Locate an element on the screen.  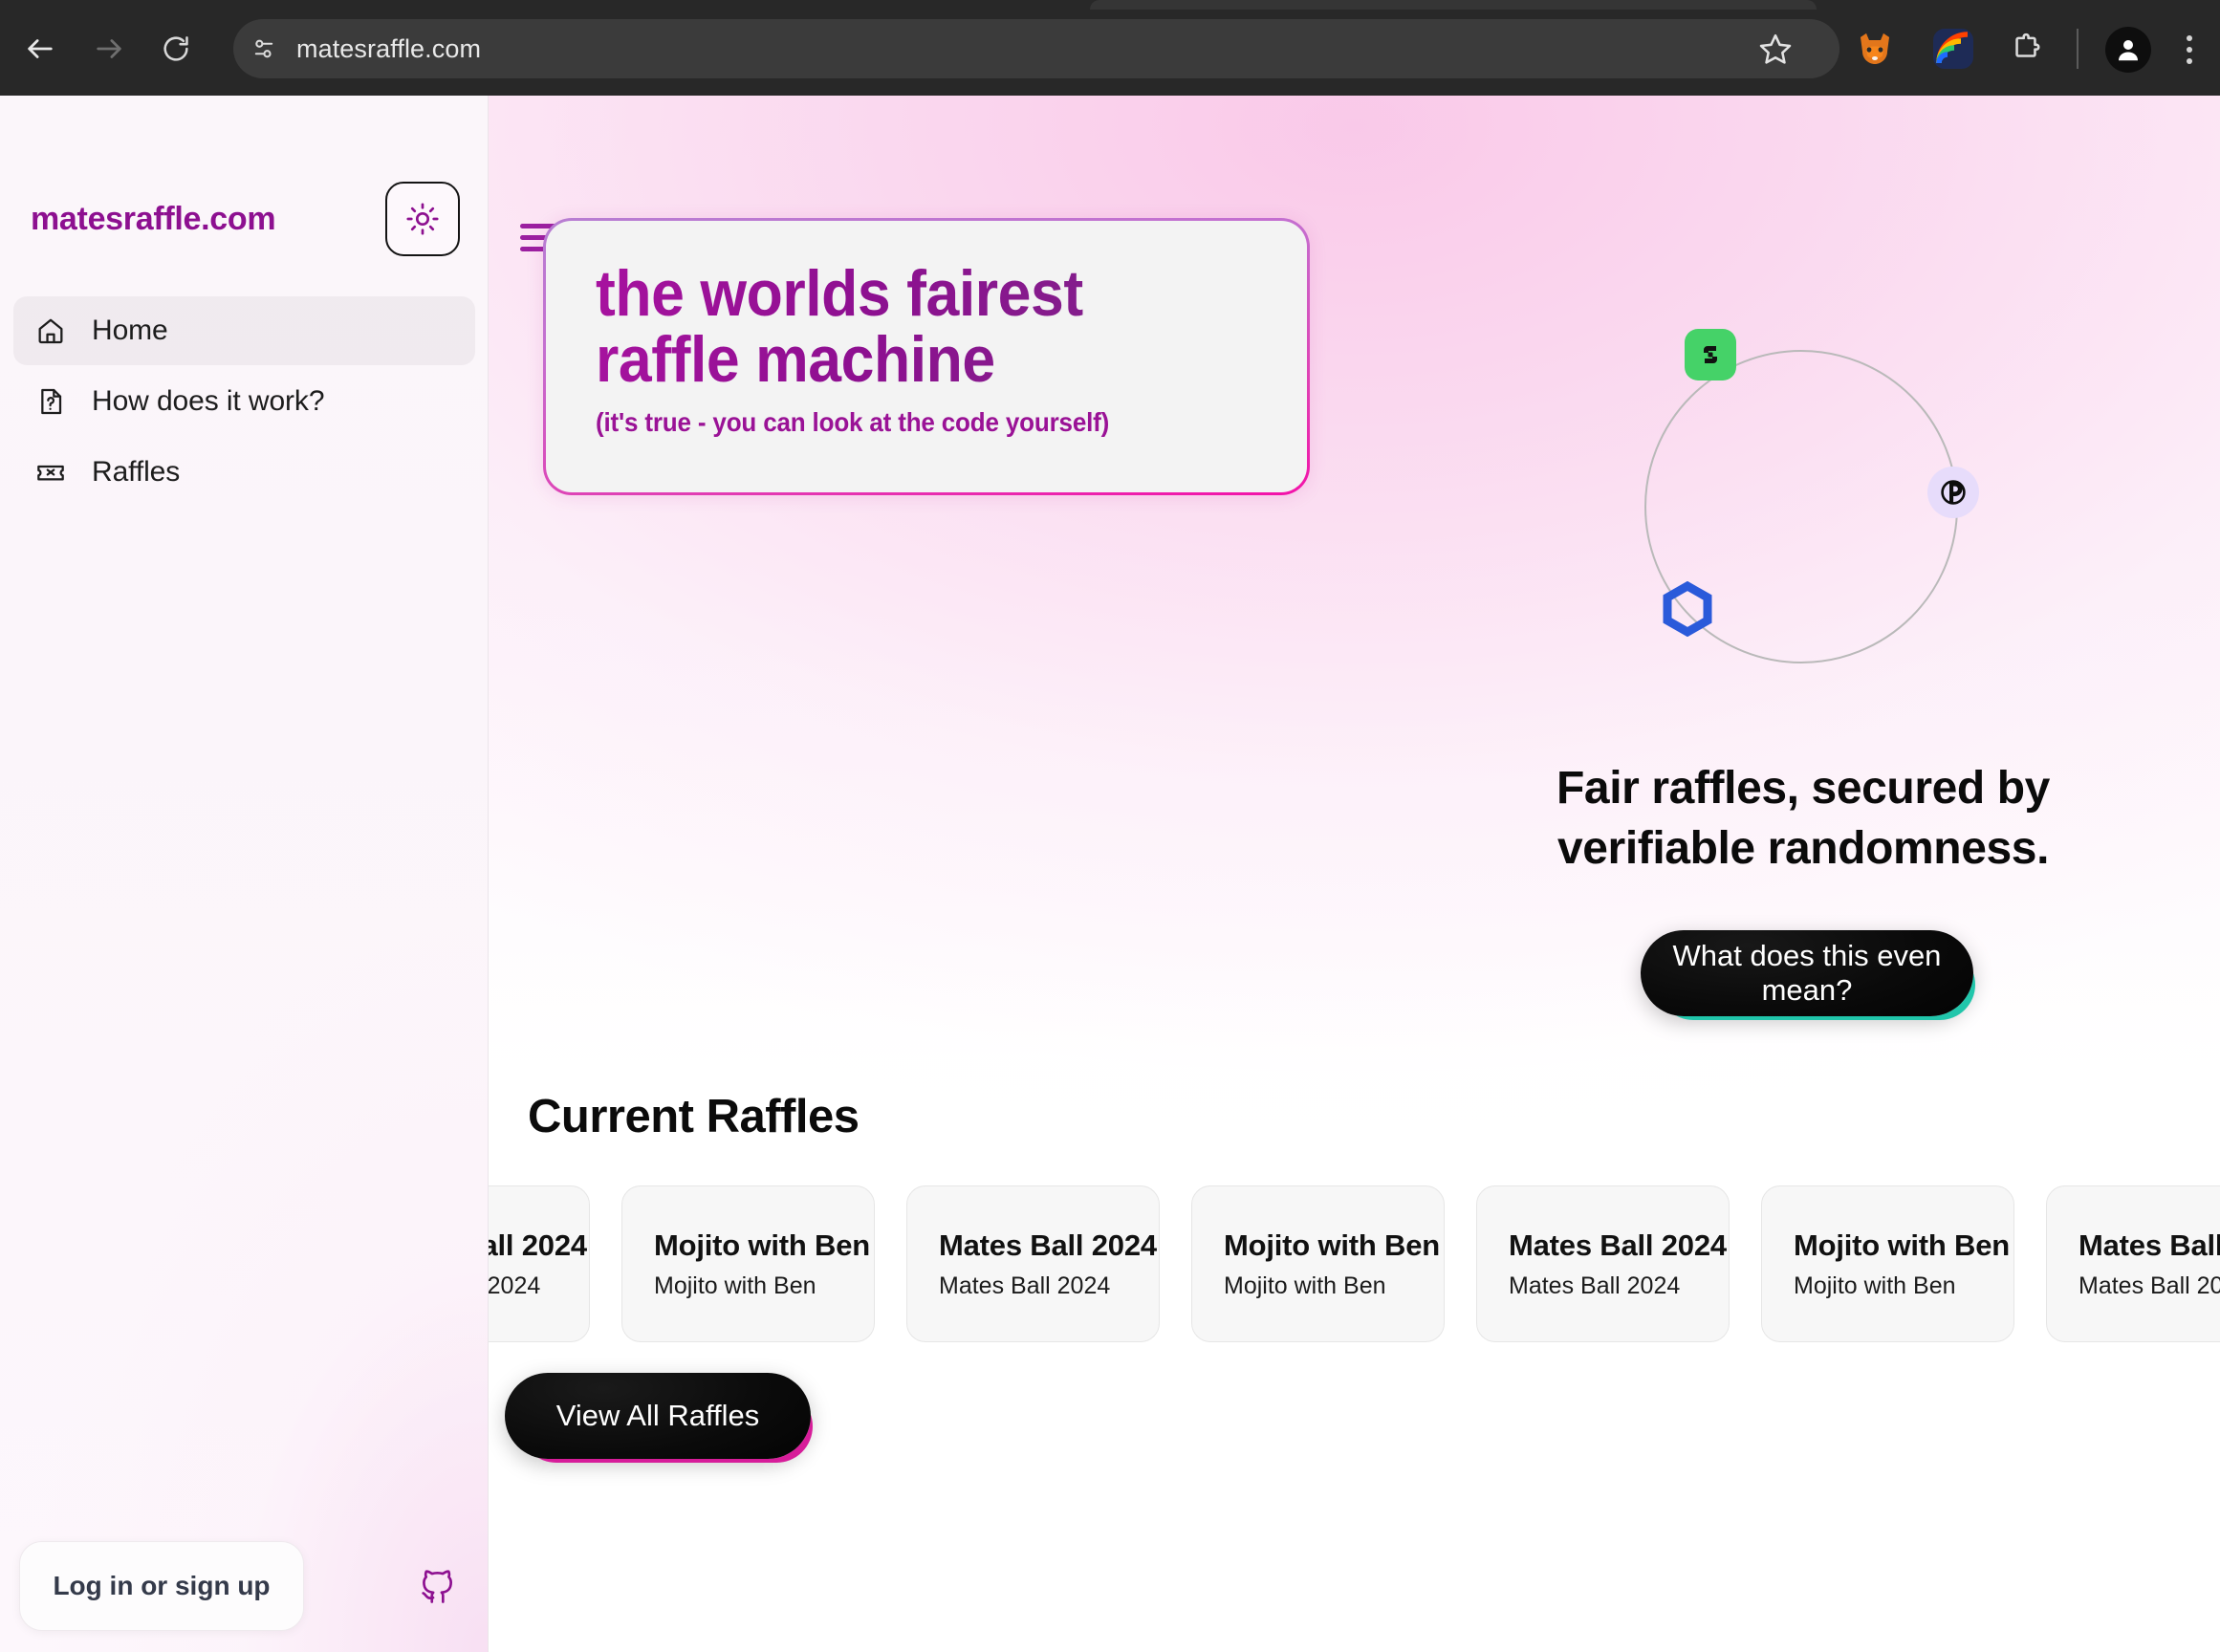
sidebar-brand-logo: matesraffle.com is located at coordinates (153, 219).